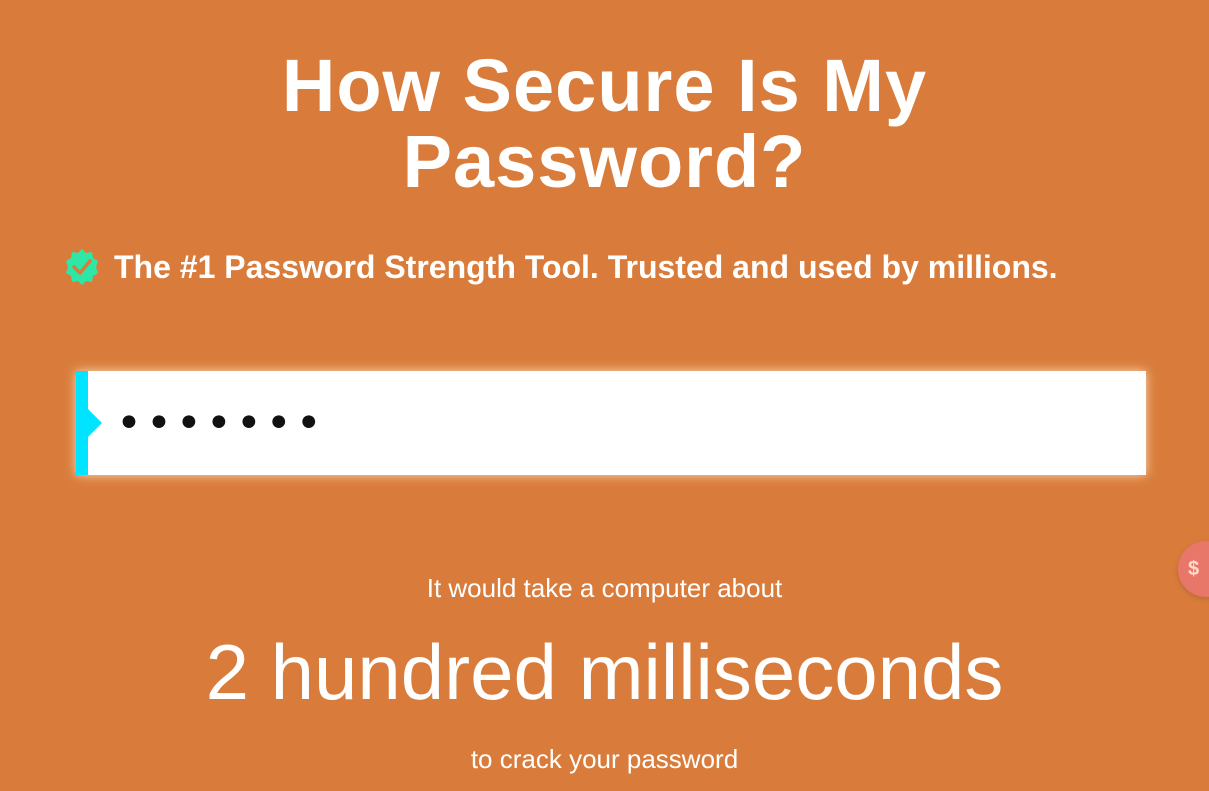 Image resolution: width=1209 pixels, height=791 pixels. Describe the element at coordinates (1194, 568) in the screenshot. I see `currency-icon: $` at that location.